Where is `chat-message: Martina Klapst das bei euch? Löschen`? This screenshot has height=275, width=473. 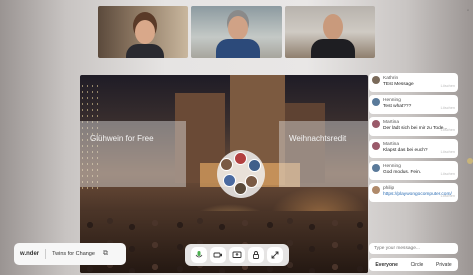 chat-message: Martina Klapst das bei euch? Löschen is located at coordinates (413, 148).